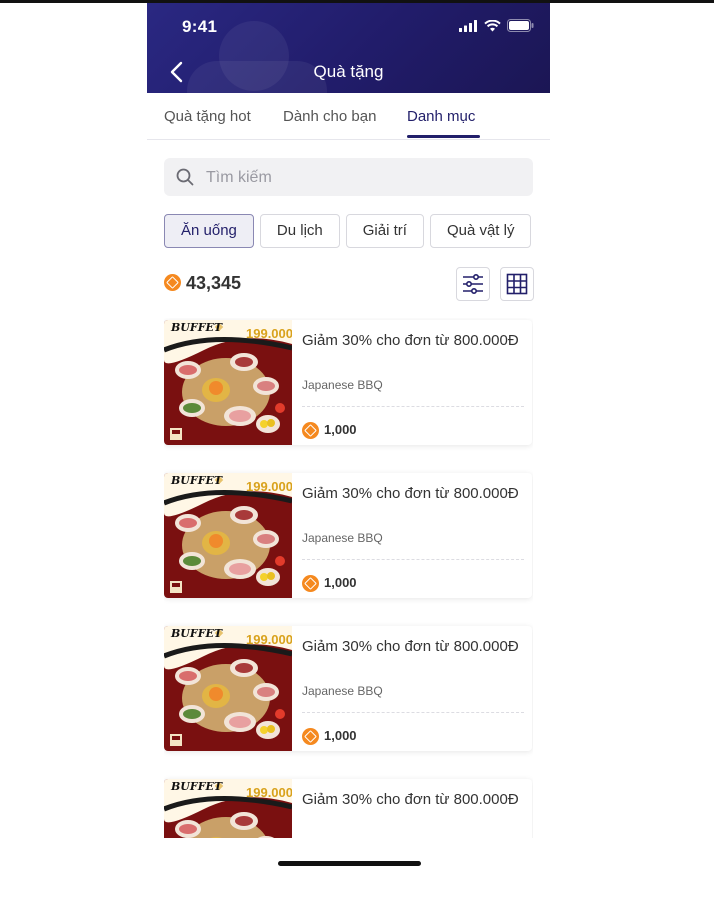 This screenshot has height=901, width=714. Describe the element at coordinates (349, 863) in the screenshot. I see `home-indicator` at that location.